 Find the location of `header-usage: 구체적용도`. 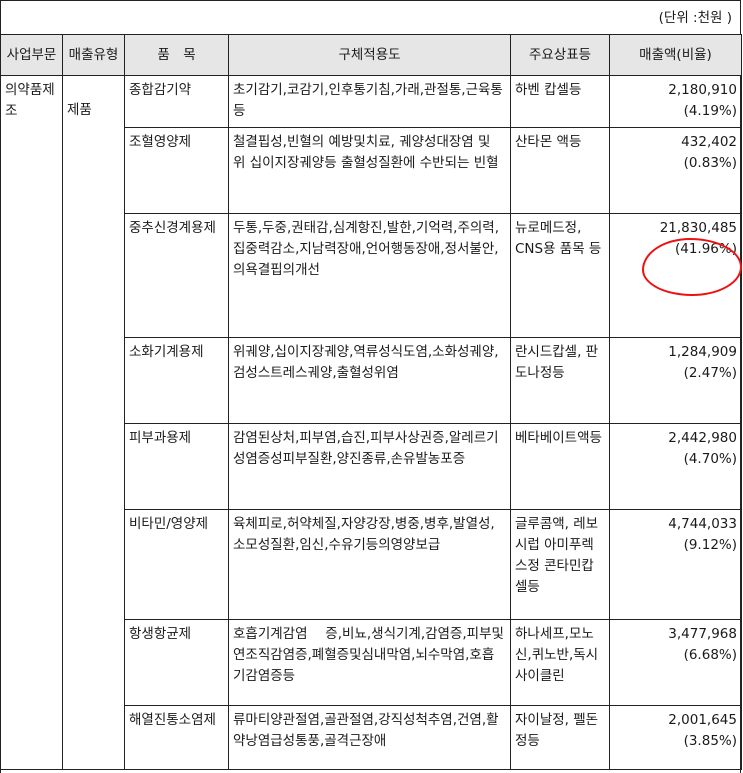

header-usage: 구체적용도 is located at coordinates (369, 55).